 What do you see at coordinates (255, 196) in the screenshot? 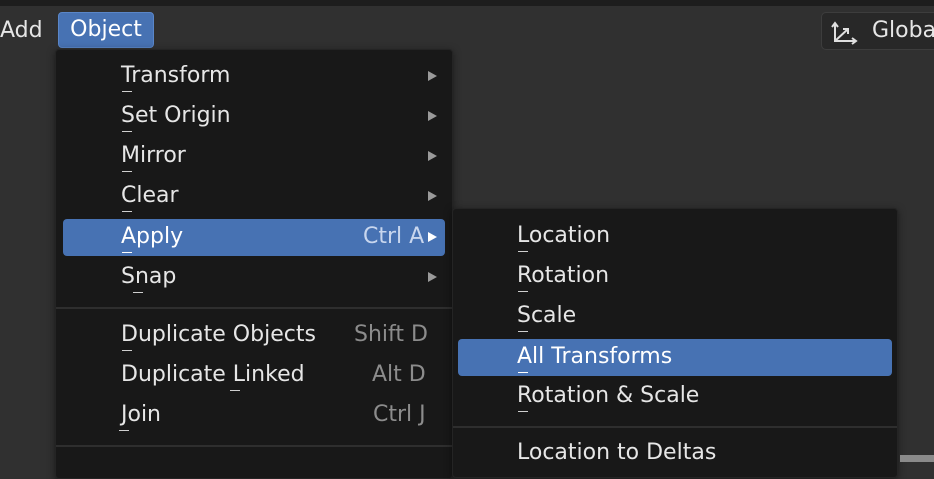
I see `menu-item-clear: Clear` at bounding box center [255, 196].